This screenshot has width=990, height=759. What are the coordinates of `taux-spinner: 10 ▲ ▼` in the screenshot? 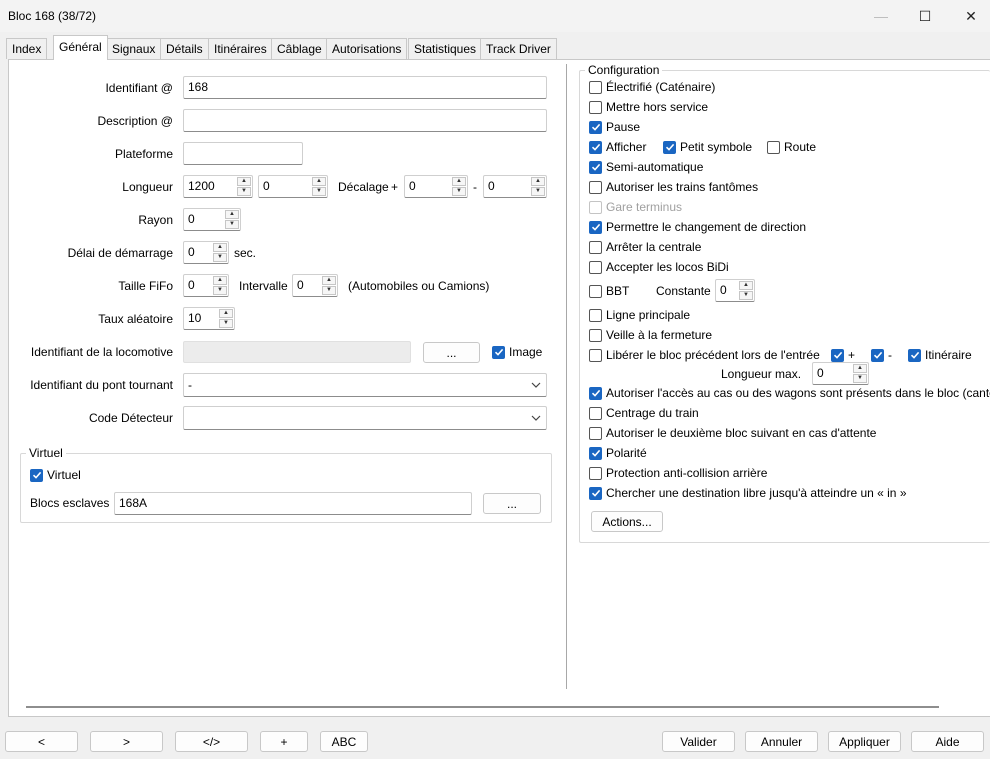 It's located at (209, 318).